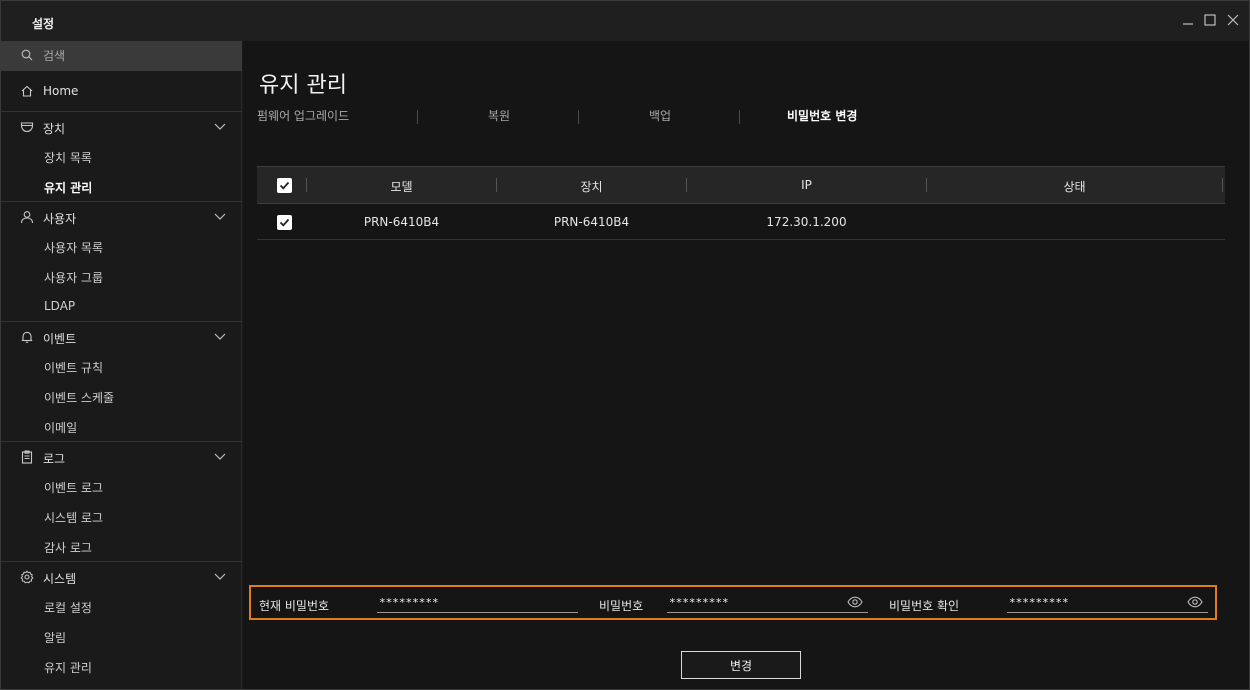 The height and width of the screenshot is (690, 1250). I want to click on cell-device: PRN-6410B4, so click(591, 222).